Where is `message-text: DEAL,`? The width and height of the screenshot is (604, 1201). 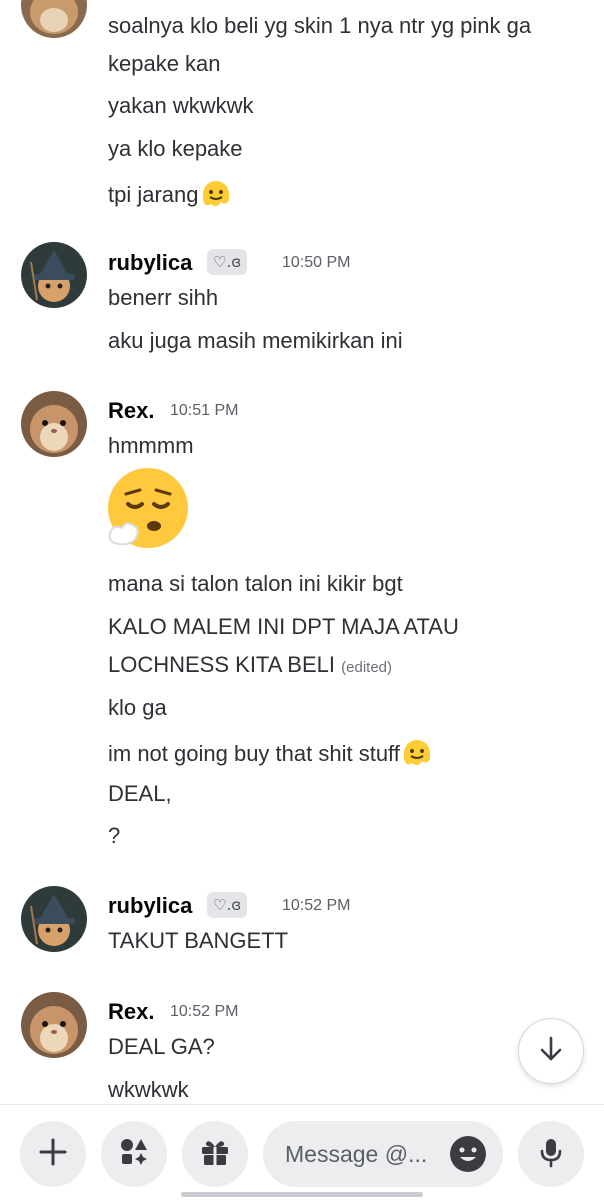 message-text: DEAL, is located at coordinates (140, 793).